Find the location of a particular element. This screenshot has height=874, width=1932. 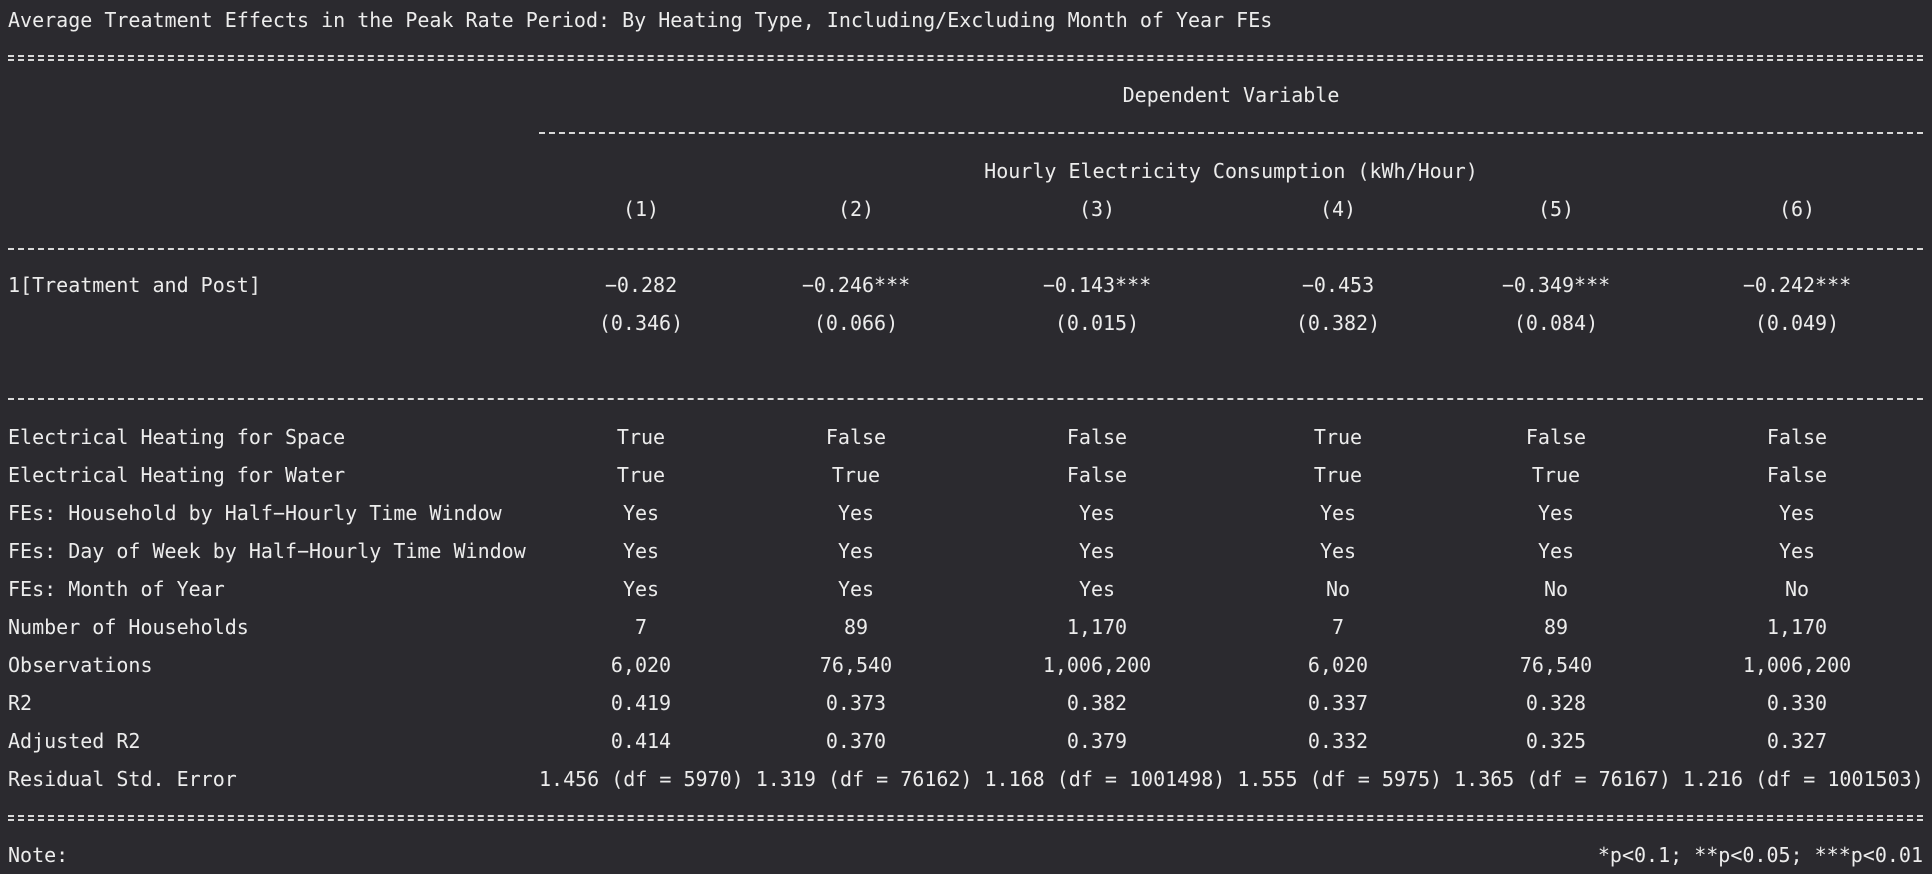

column-numbers-row: (1) (2) (3) (4) (5) (6) is located at coordinates (966, 209).